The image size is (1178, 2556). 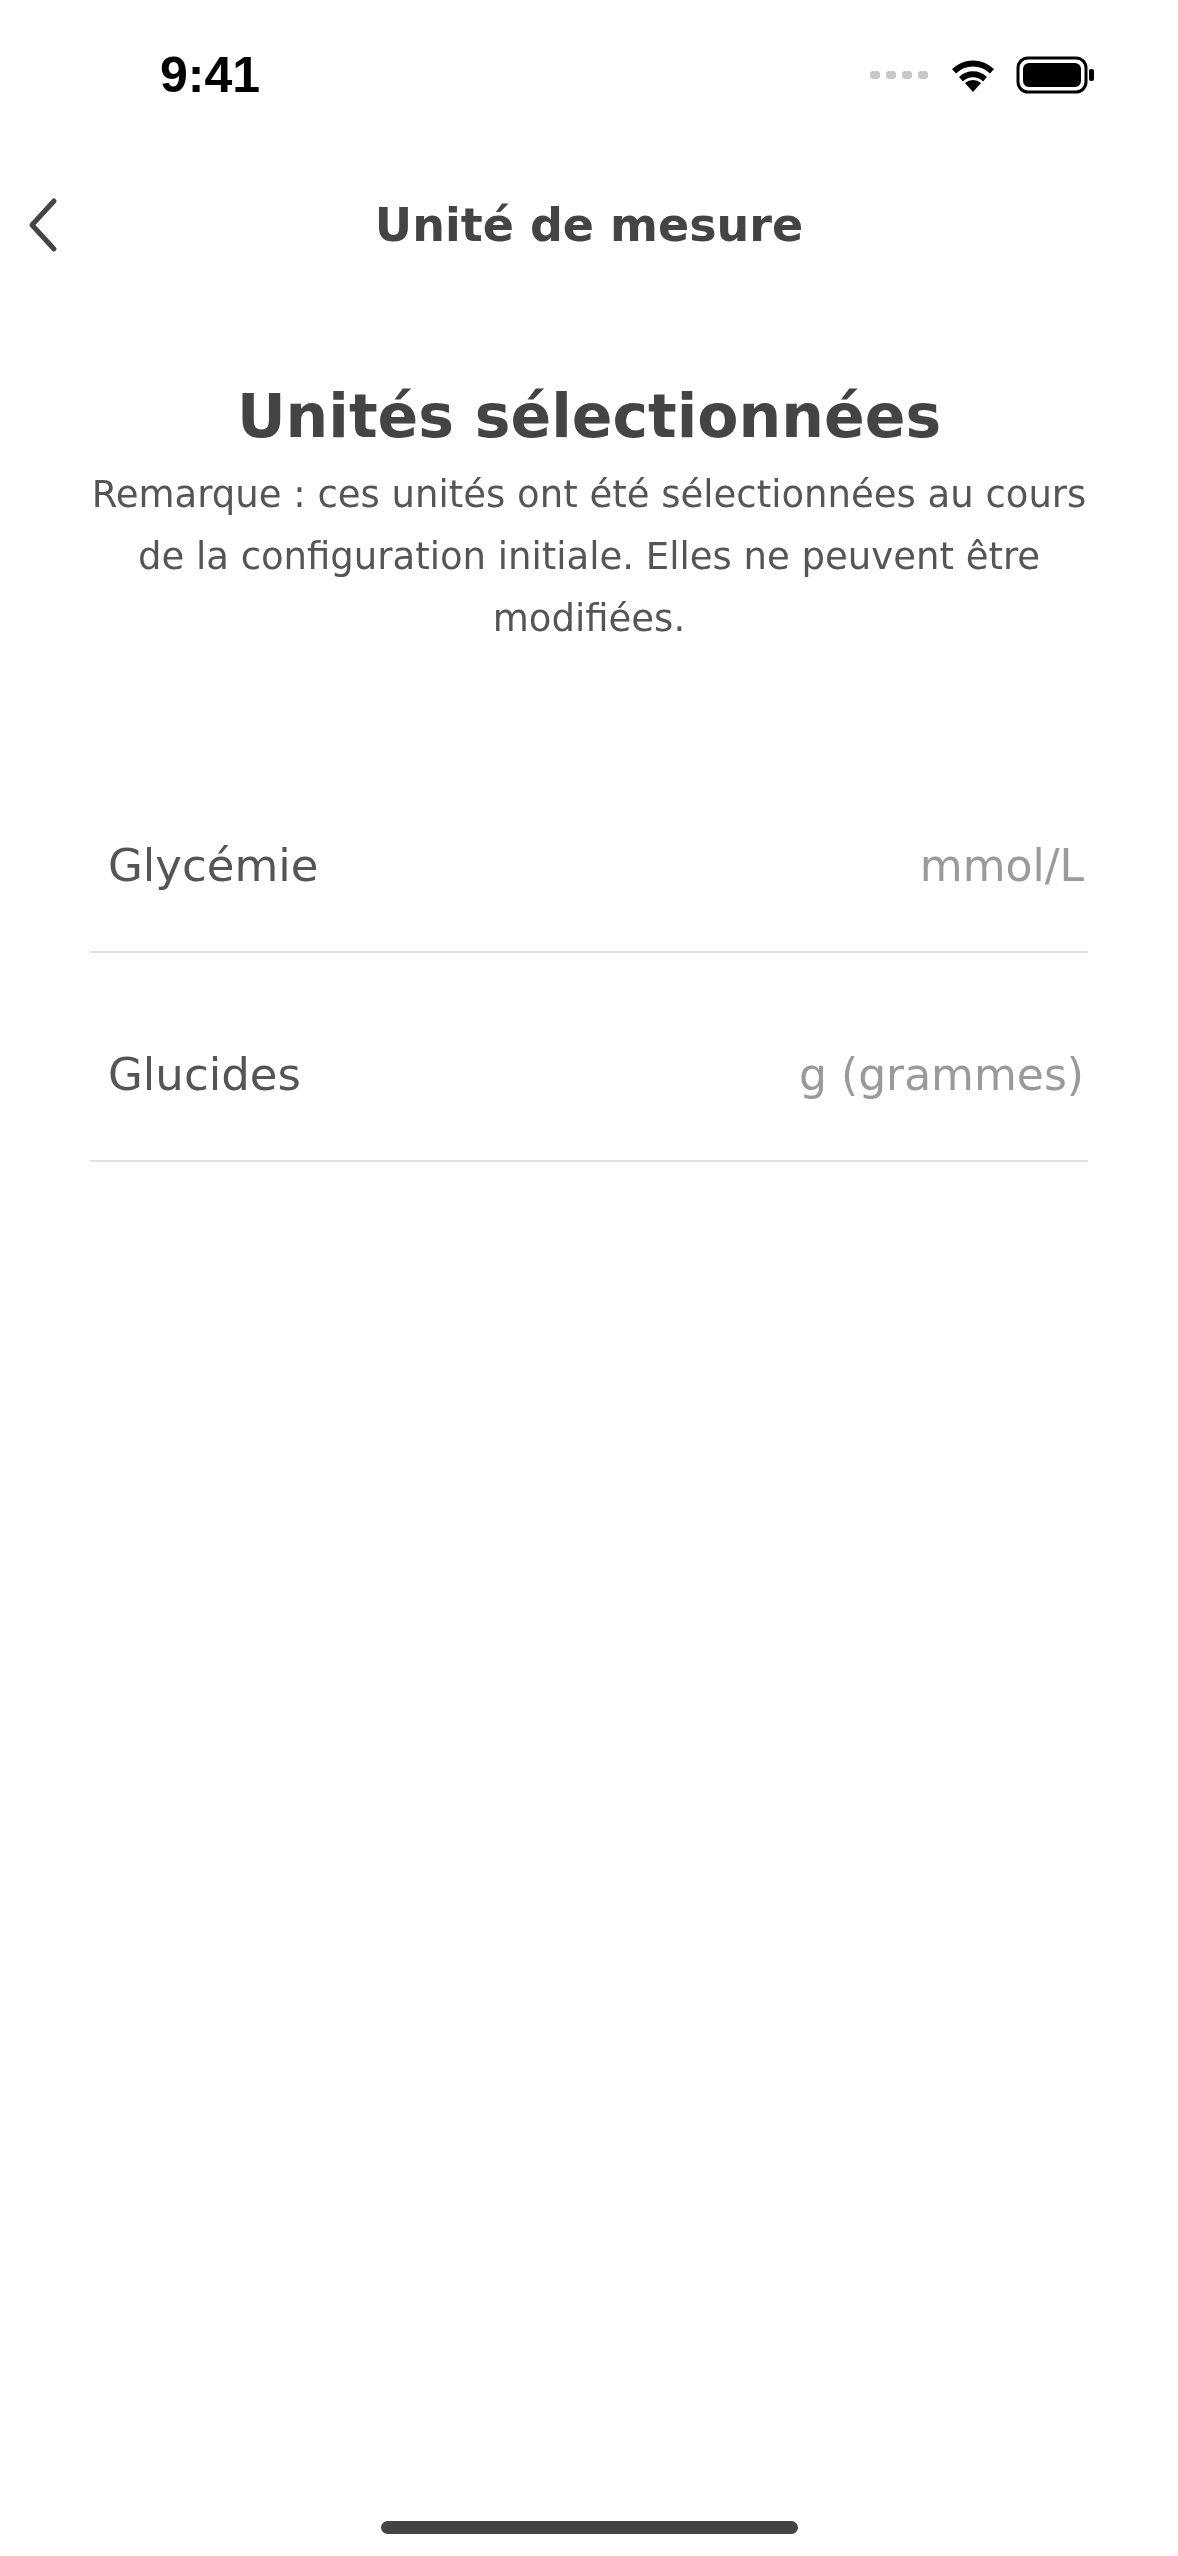 I want to click on section-heading: Unités sélectionnées, so click(x=589, y=416).